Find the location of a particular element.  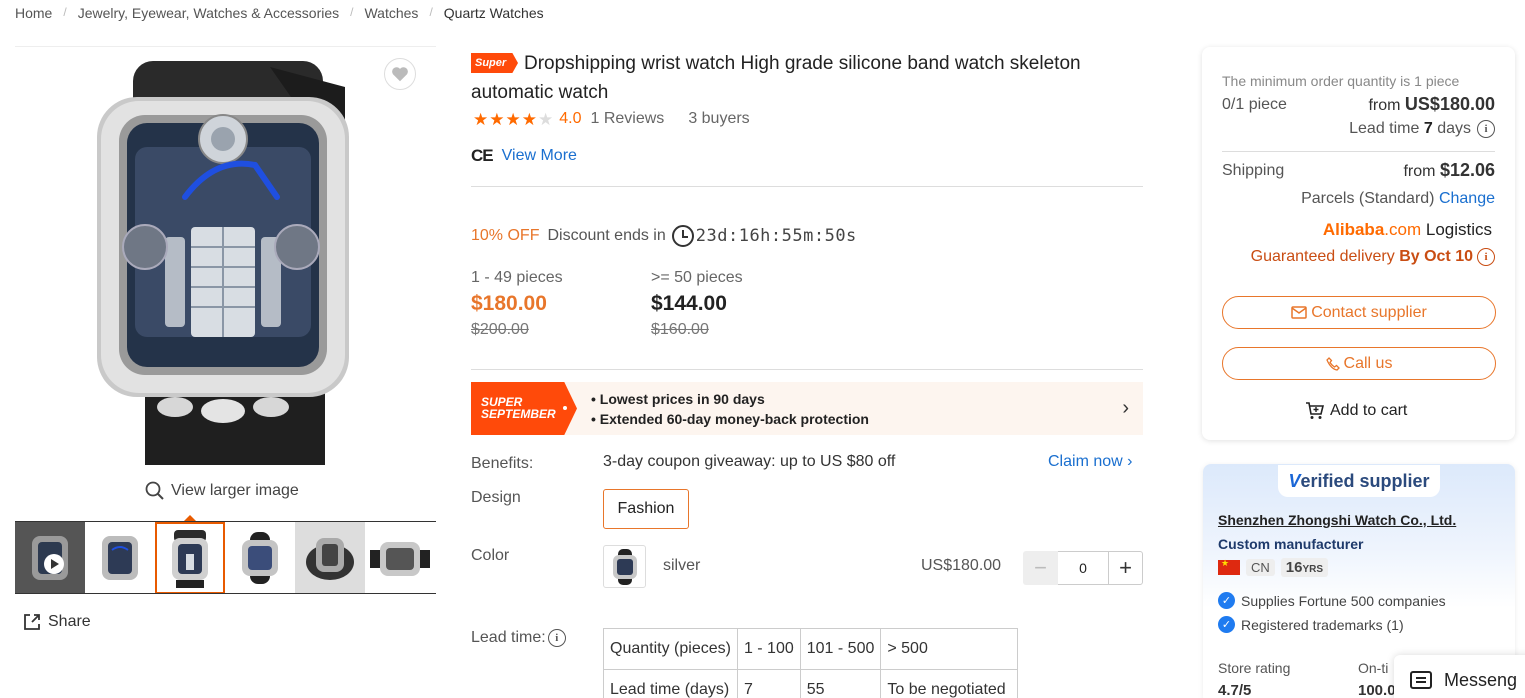

design-option-fashion: Fashion is located at coordinates (646, 509).